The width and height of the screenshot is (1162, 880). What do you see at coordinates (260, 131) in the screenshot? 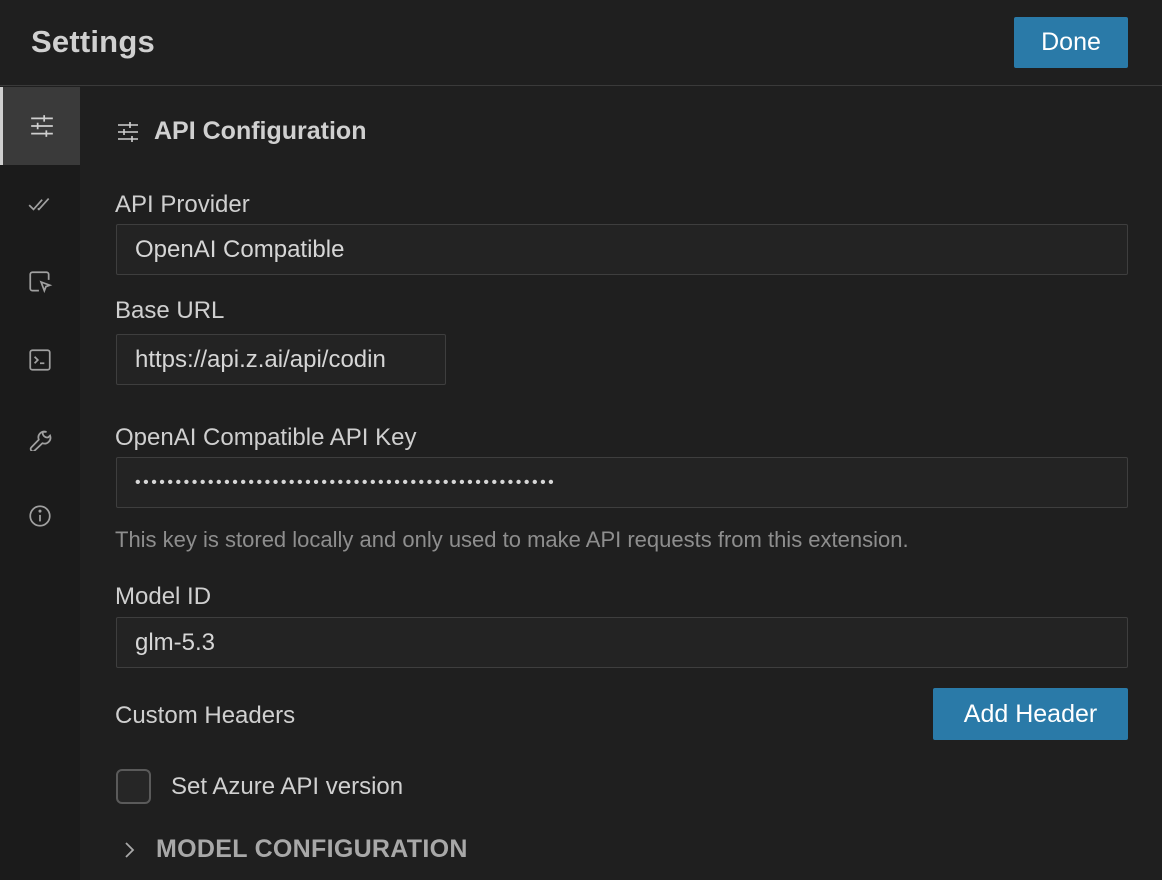
I see `section-title: API Configuration` at bounding box center [260, 131].